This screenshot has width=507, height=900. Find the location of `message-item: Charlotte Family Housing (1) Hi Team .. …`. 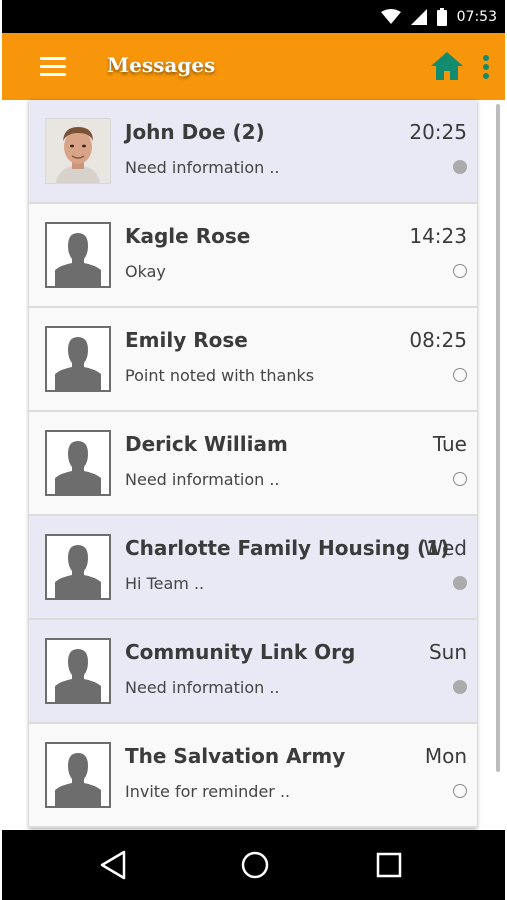

message-item: Charlotte Family Housing (1) Hi Team .. … is located at coordinates (253, 568).